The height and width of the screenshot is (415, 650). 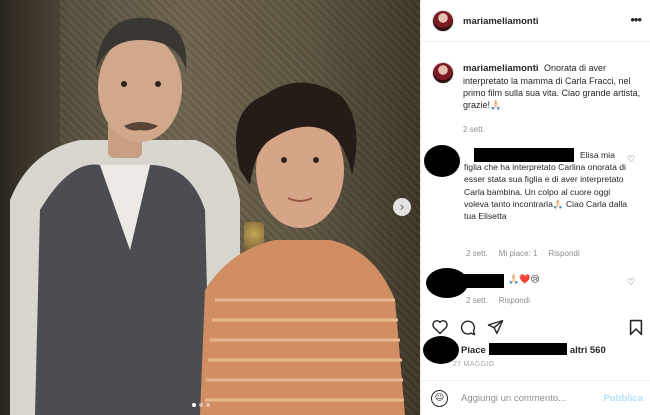 What do you see at coordinates (518, 253) in the screenshot?
I see `comment-likes: Mi piace: 1` at bounding box center [518, 253].